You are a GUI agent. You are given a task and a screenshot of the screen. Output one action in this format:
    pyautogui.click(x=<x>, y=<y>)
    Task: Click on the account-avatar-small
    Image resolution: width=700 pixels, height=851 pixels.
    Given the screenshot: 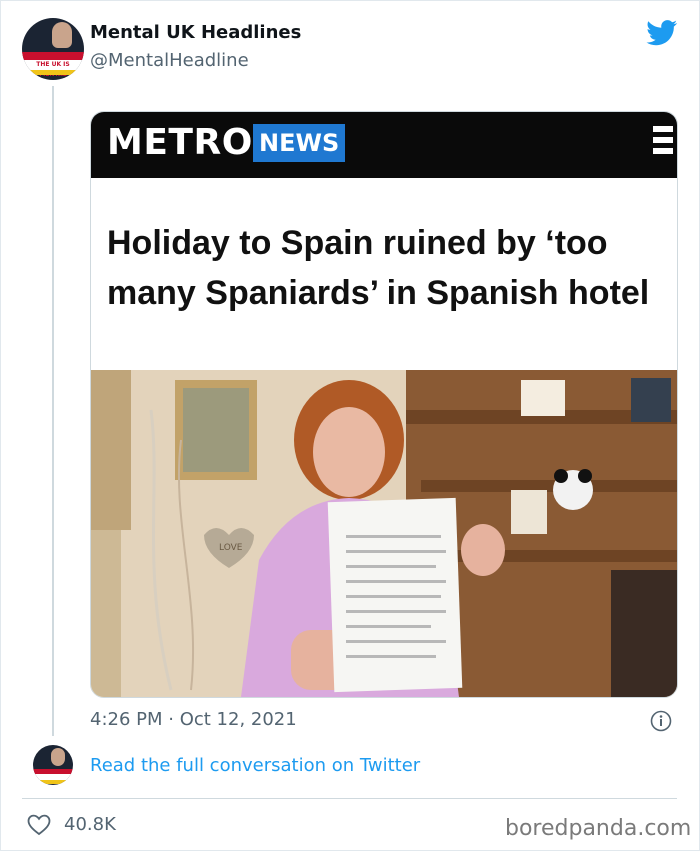 What is the action you would take?
    pyautogui.click(x=53, y=765)
    